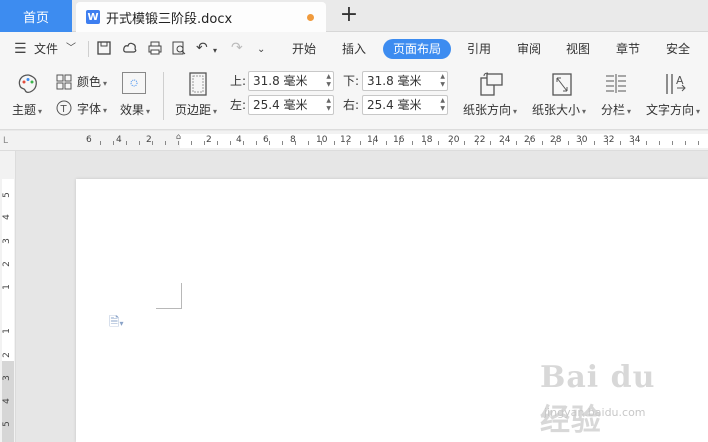  What do you see at coordinates (198, 84) in the screenshot?
I see `margins-icon` at bounding box center [198, 84].